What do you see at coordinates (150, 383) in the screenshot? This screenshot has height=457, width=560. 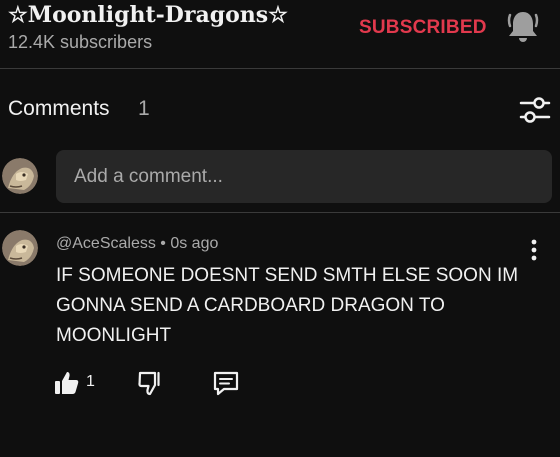 I see `dislike-icon` at bounding box center [150, 383].